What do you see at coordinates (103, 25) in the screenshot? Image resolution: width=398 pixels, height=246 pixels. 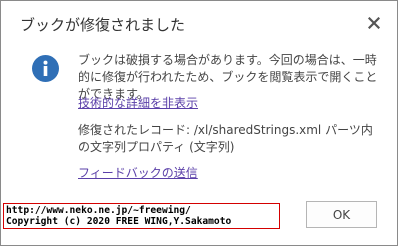 I see `dialog-title: ブックが修復されました` at bounding box center [103, 25].